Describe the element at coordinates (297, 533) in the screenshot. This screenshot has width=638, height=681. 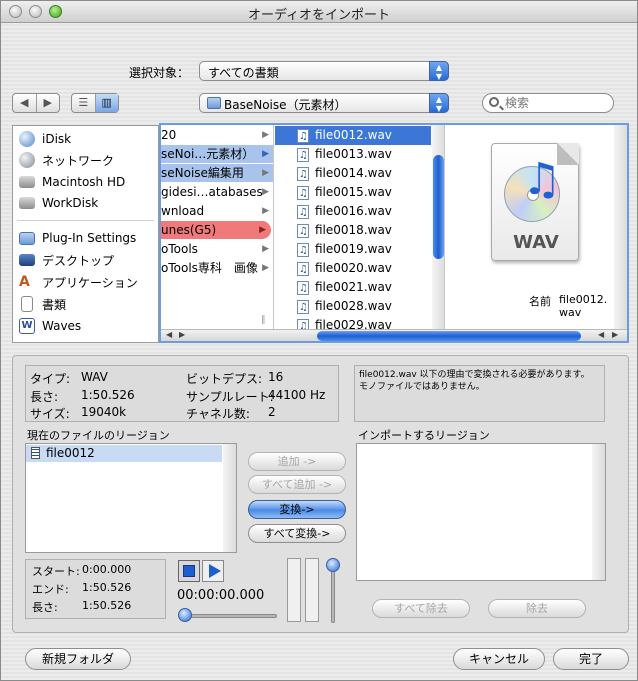
I see `convert-all-button: すべて変換->` at that location.